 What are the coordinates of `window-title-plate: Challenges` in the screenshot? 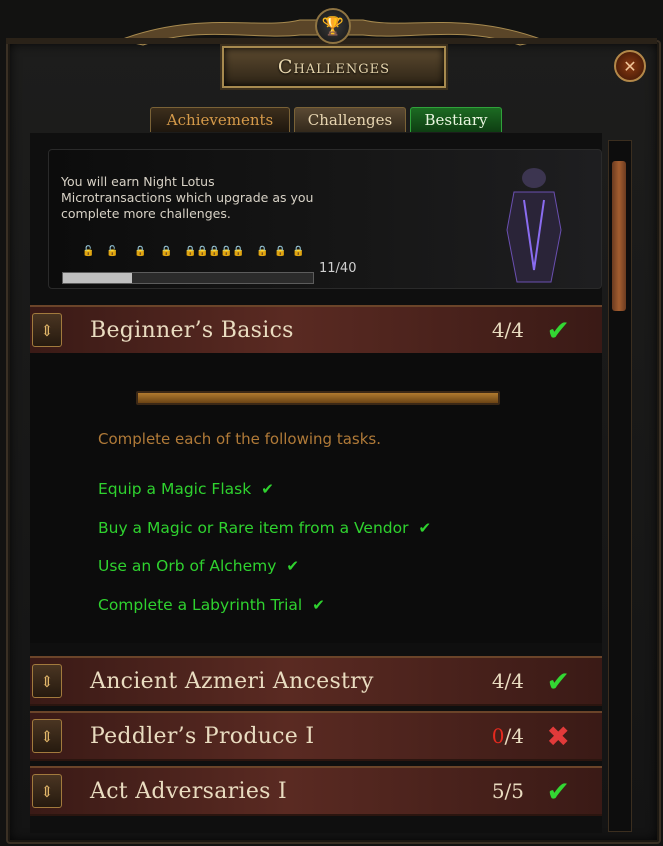 It's located at (334, 67).